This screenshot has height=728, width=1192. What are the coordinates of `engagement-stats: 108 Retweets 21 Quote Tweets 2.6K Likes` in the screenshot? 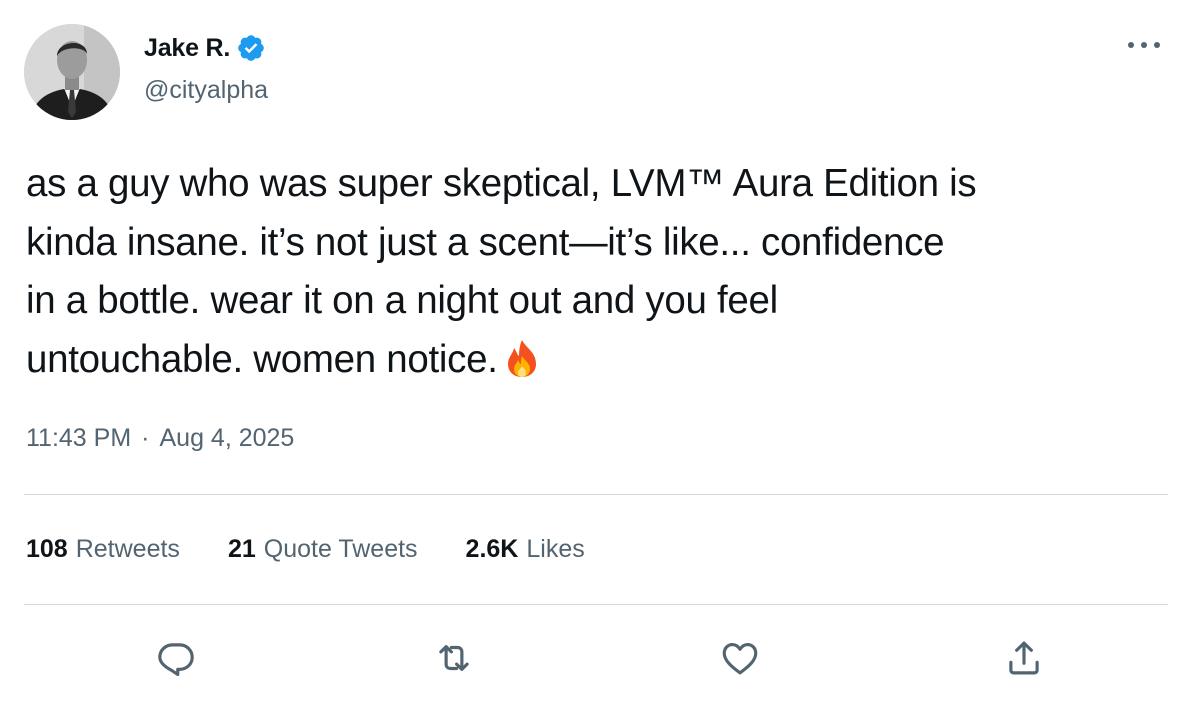 It's located at (329, 549).